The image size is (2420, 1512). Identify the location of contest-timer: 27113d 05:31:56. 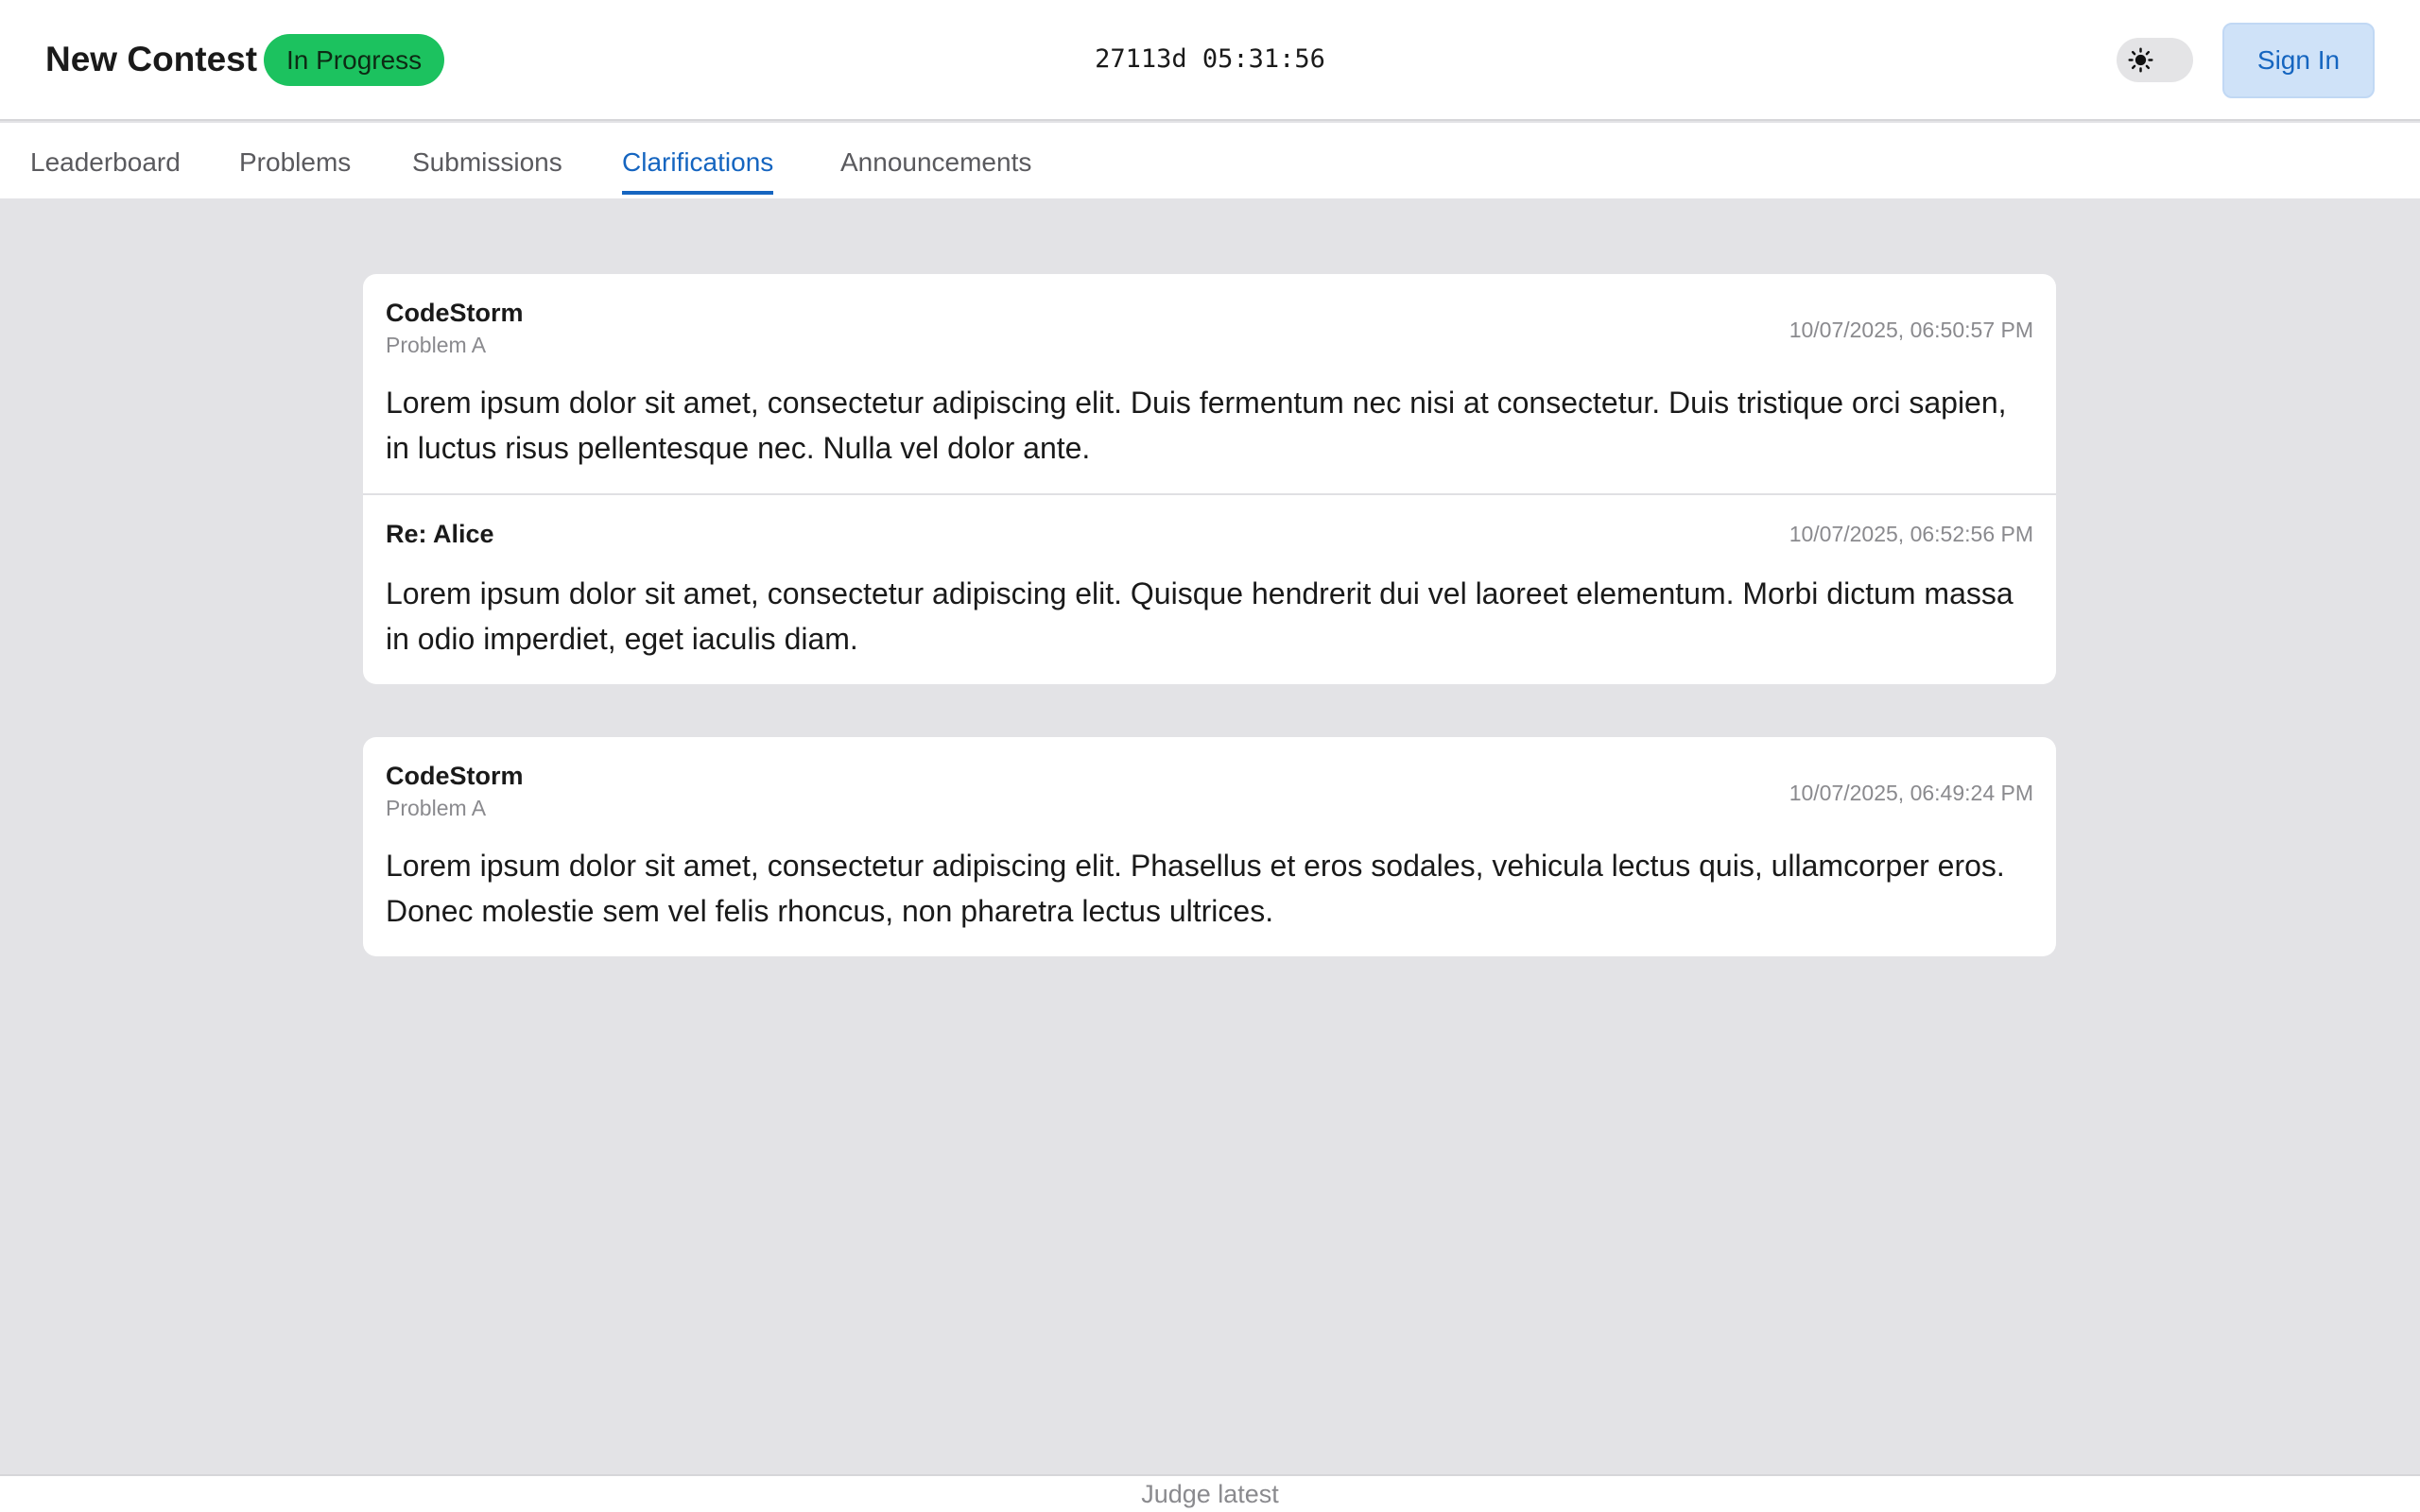
(1210, 59).